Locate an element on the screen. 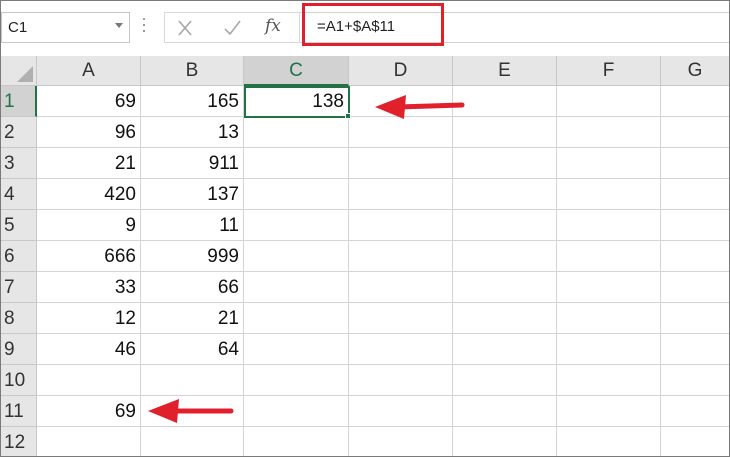 This screenshot has height=457, width=730. cell-d11 is located at coordinates (401, 411).